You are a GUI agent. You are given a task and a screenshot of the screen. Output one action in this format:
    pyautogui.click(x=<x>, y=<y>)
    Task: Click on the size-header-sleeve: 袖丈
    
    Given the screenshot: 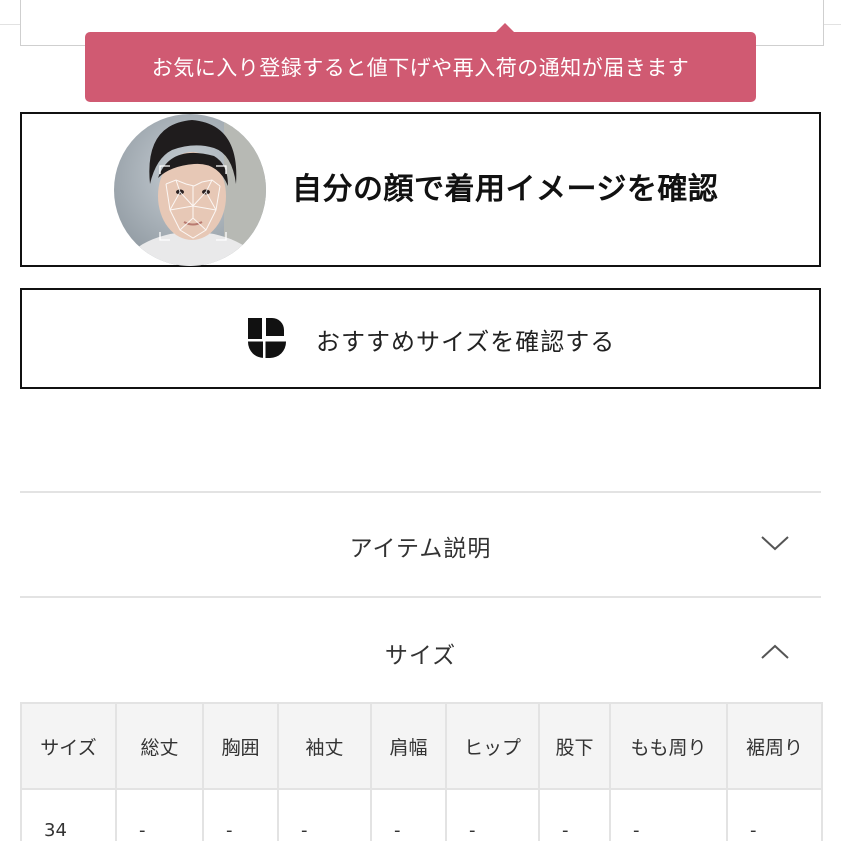 What is the action you would take?
    pyautogui.click(x=324, y=746)
    